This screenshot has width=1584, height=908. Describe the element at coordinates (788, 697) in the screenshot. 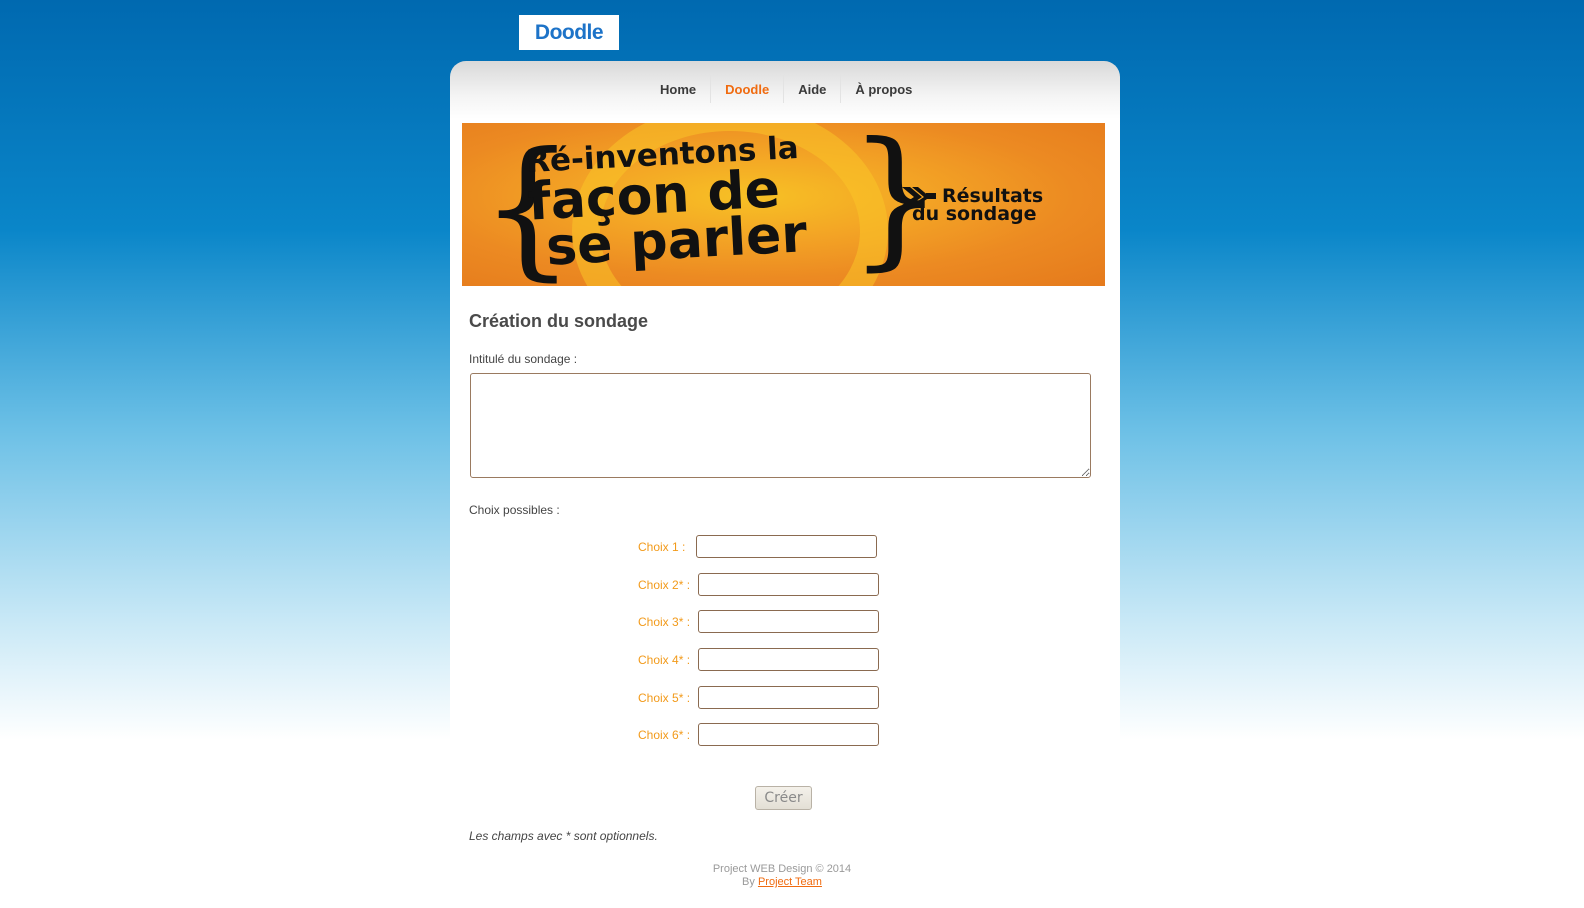

I see `choice-5-input` at that location.